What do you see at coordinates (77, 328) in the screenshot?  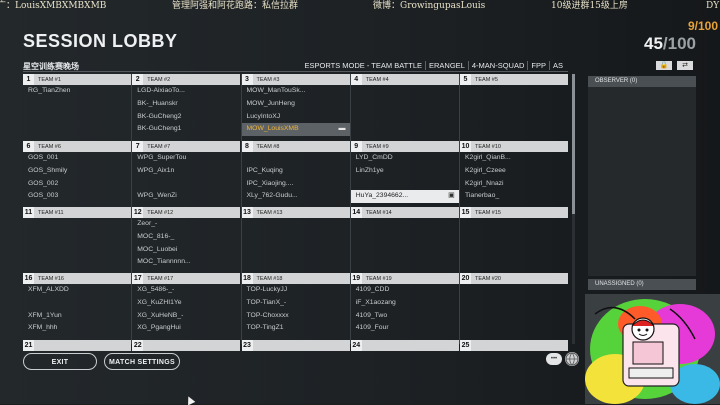 I see `player-slot: XFM_hhh` at bounding box center [77, 328].